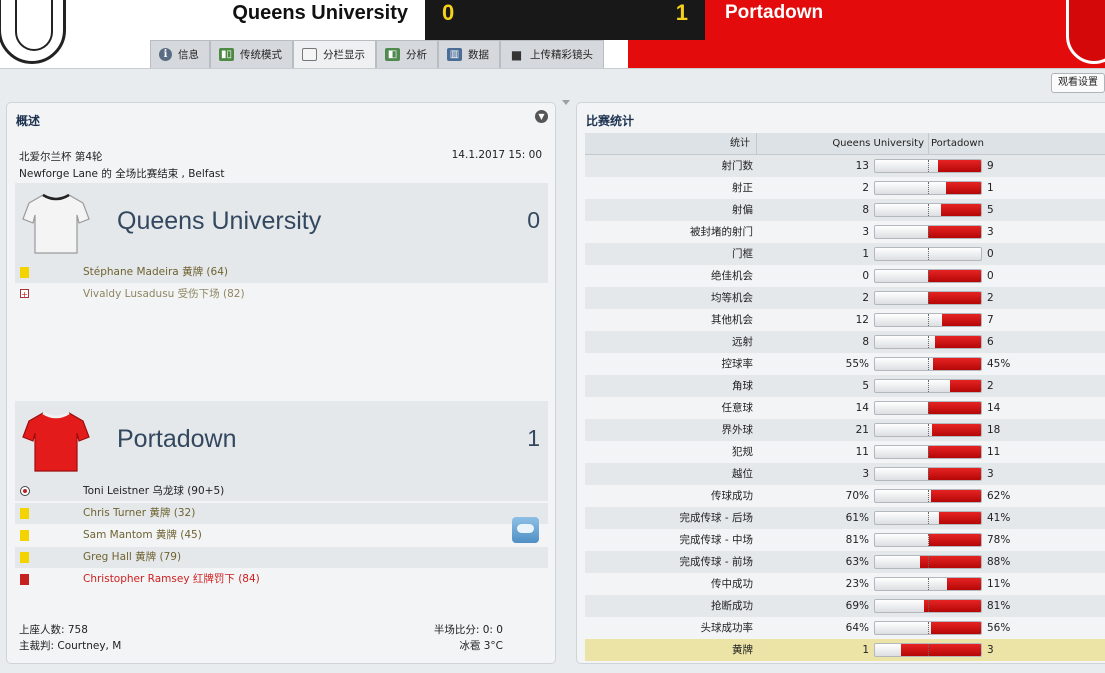 This screenshot has height=673, width=1105. What do you see at coordinates (716, 562) in the screenshot?
I see `stat-label: 完成传球 - 前场` at bounding box center [716, 562].